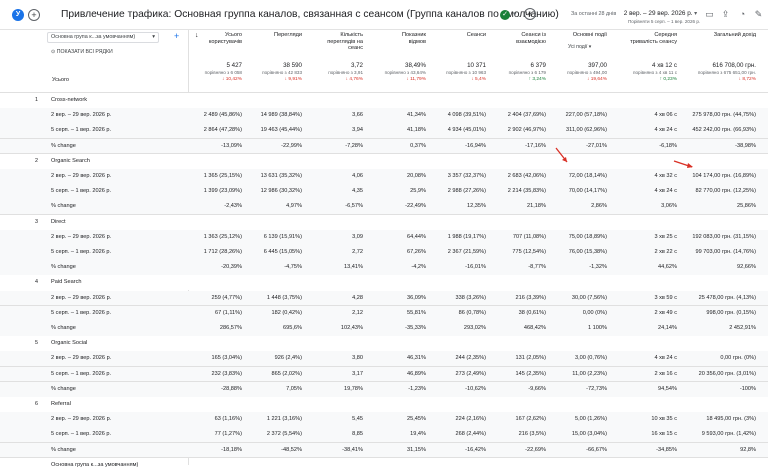 This screenshot has height=473, width=768. I want to click on table-cell: 6 445 (15,05%), so click(282, 252).